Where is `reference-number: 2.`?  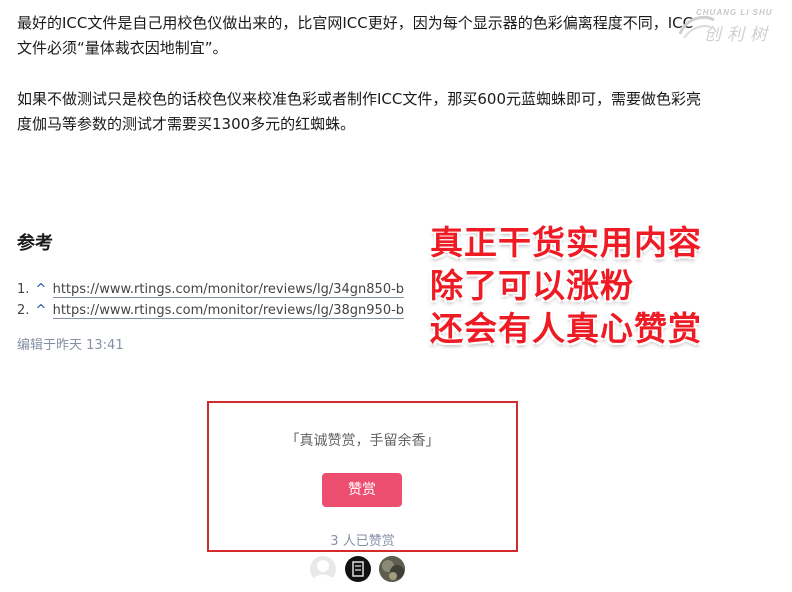
reference-number: 2. is located at coordinates (23, 310).